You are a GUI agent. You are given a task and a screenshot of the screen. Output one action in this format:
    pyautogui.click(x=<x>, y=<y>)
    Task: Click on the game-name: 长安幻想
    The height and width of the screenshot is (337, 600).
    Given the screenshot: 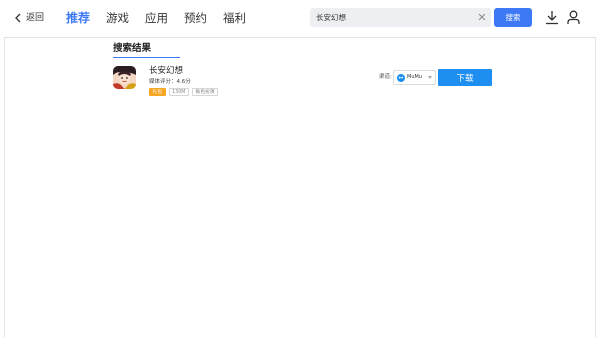 What is the action you would take?
    pyautogui.click(x=166, y=71)
    